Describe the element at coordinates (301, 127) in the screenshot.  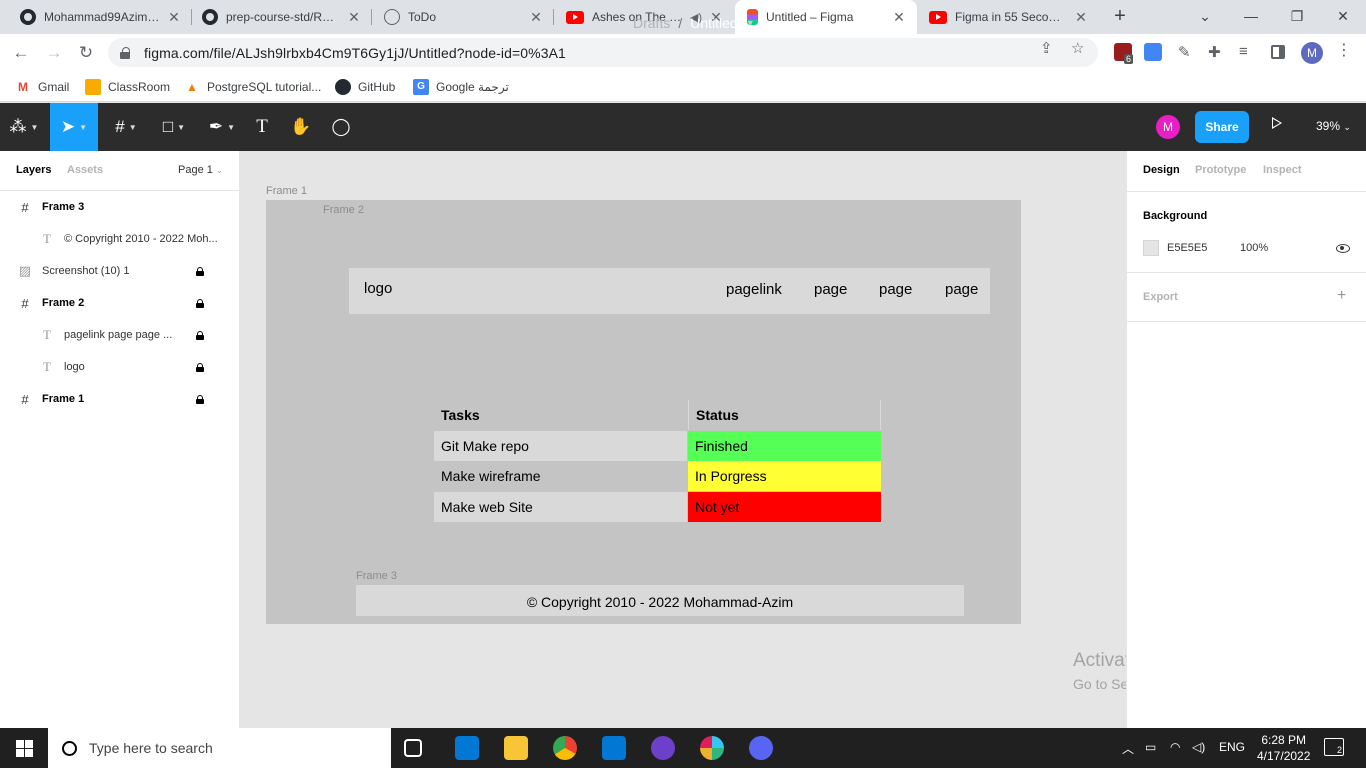
I see `hand-tool-button: ✋` at that location.